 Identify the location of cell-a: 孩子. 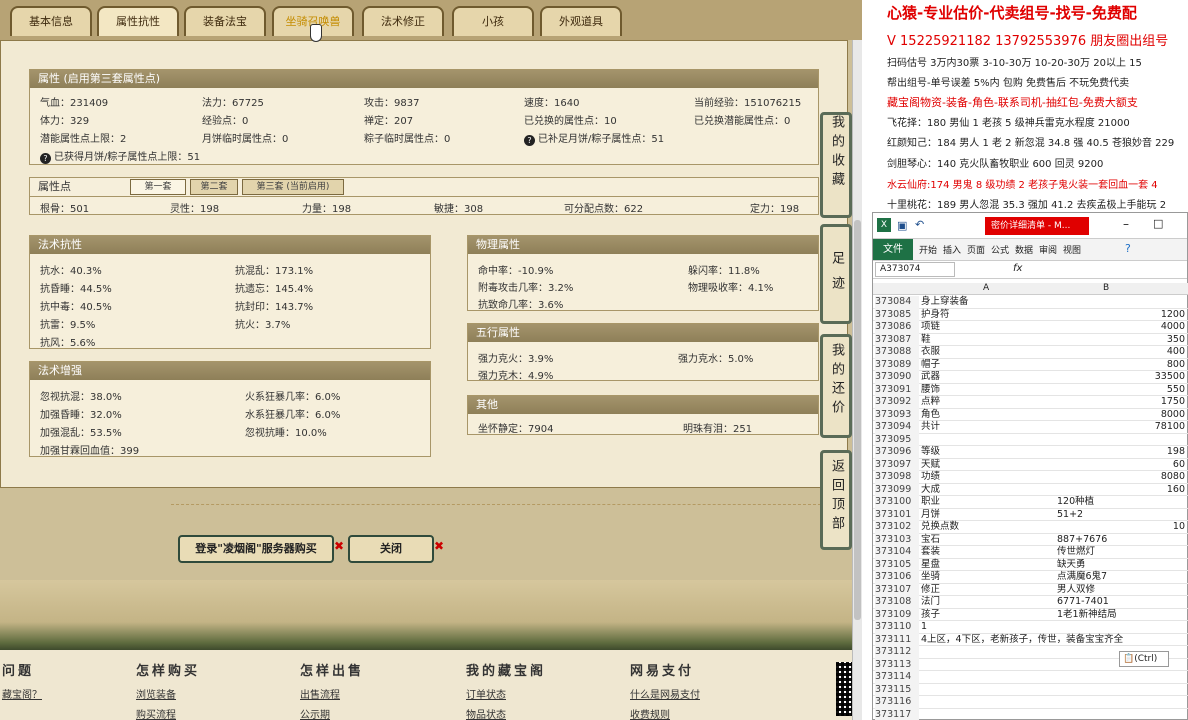
(930, 615).